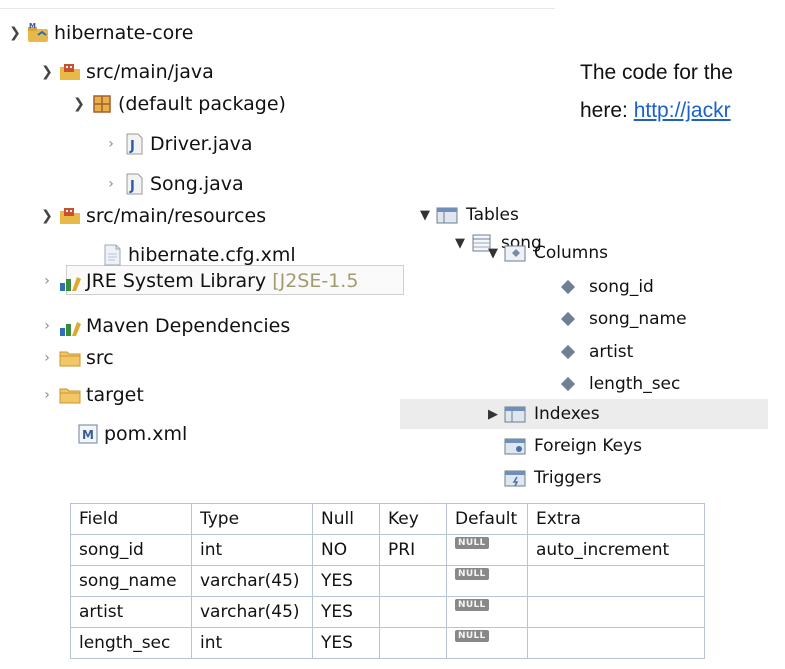  What do you see at coordinates (496, 414) in the screenshot?
I see `triangle-right-icon: ▶` at bounding box center [496, 414].